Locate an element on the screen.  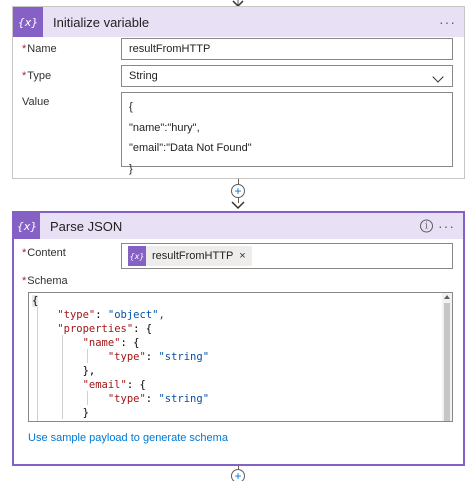
code-line: "email": { is located at coordinates (114, 385).